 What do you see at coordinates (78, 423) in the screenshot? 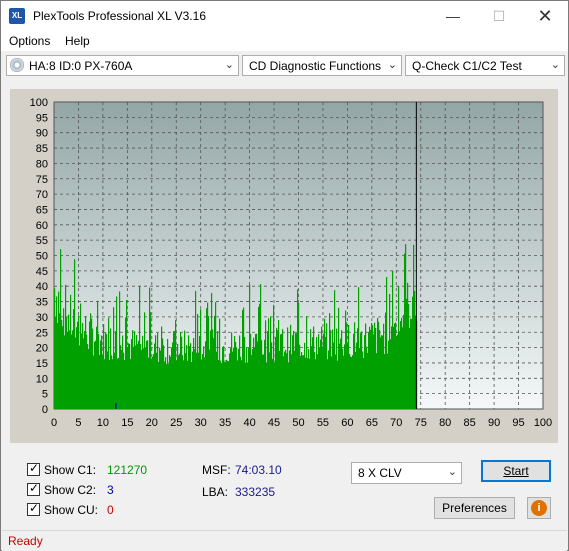
I see `x-tick-label: 5` at bounding box center [78, 423].